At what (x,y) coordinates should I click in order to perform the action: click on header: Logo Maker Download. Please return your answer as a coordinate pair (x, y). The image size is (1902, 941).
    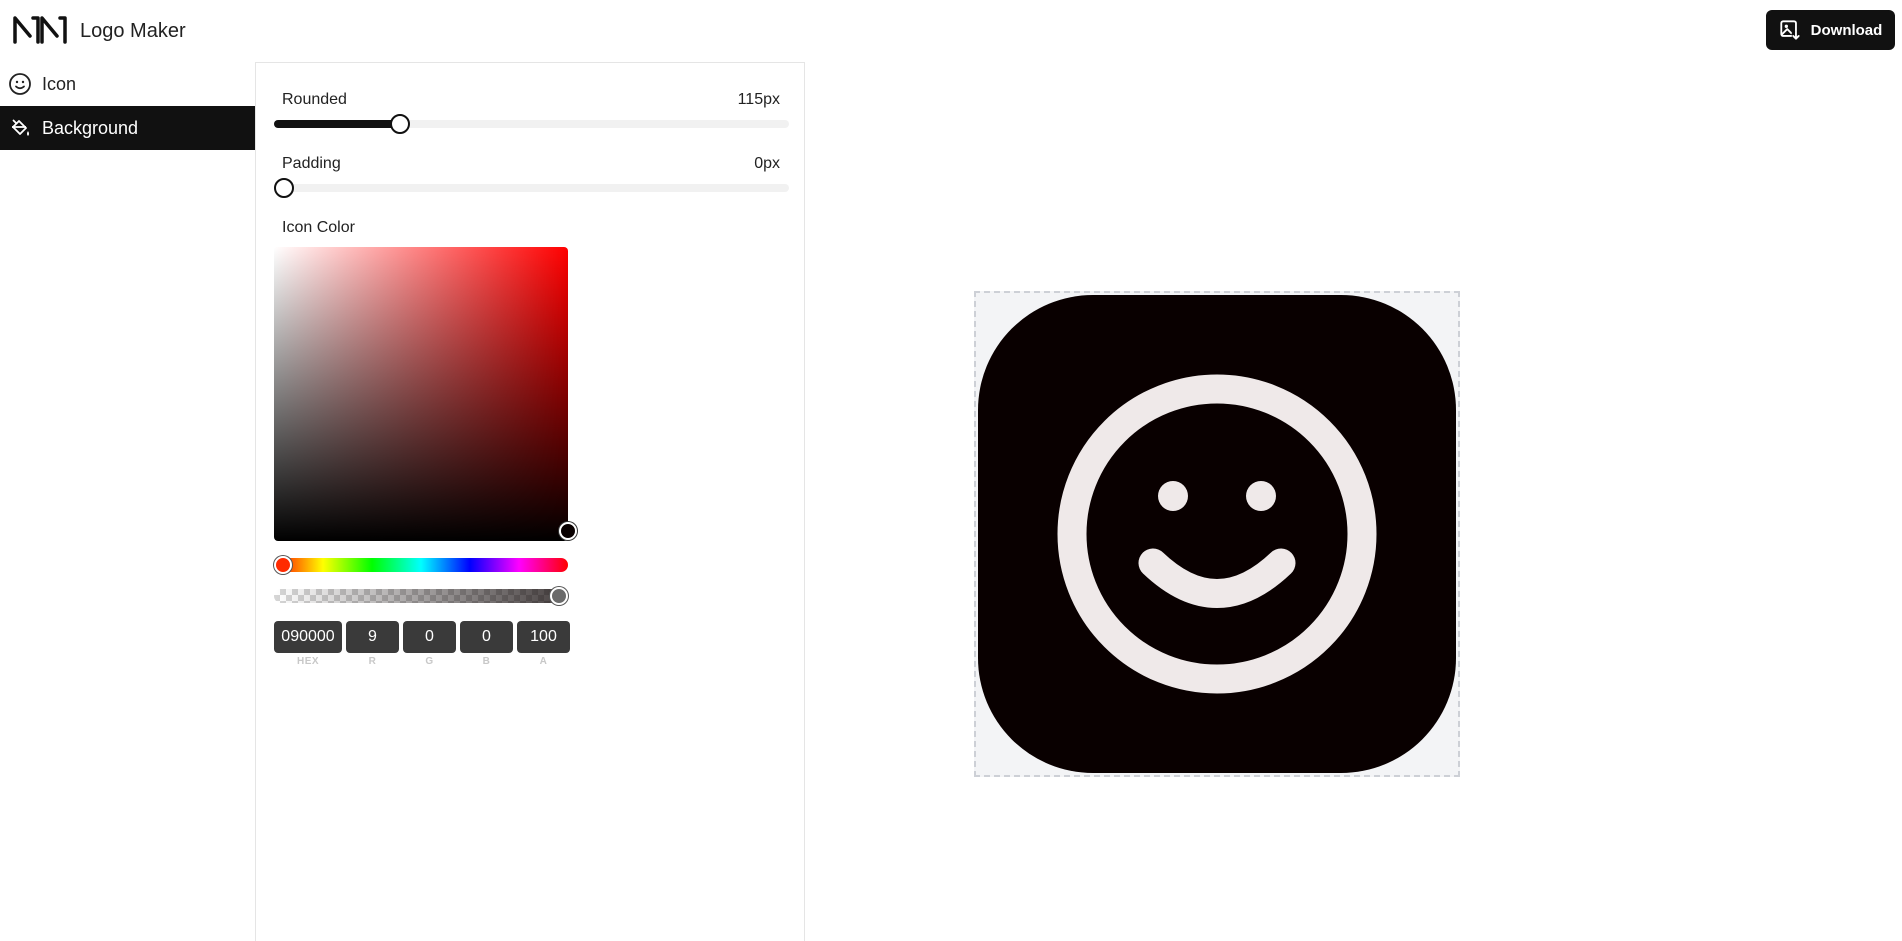
    Looking at the image, I should click on (951, 31).